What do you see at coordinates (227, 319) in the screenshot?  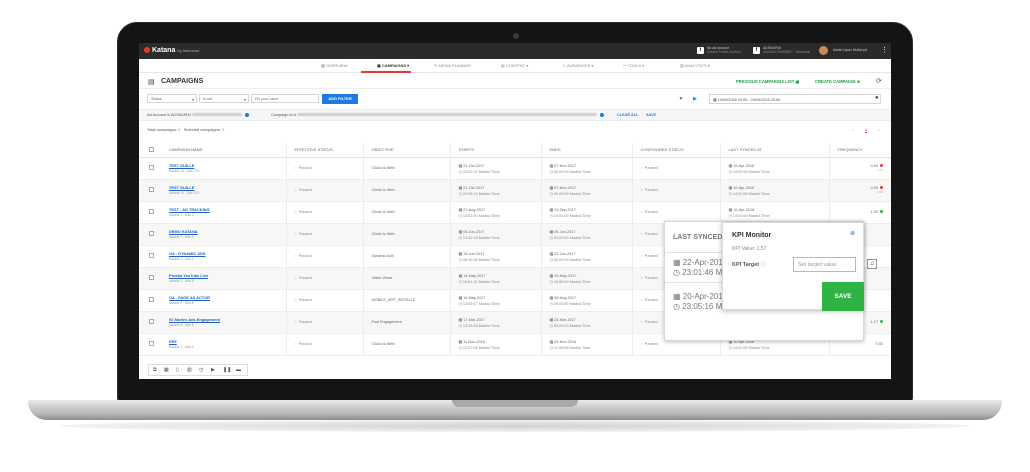 I see `campaign-name-link: IG Stories Ads Engagement` at bounding box center [227, 319].